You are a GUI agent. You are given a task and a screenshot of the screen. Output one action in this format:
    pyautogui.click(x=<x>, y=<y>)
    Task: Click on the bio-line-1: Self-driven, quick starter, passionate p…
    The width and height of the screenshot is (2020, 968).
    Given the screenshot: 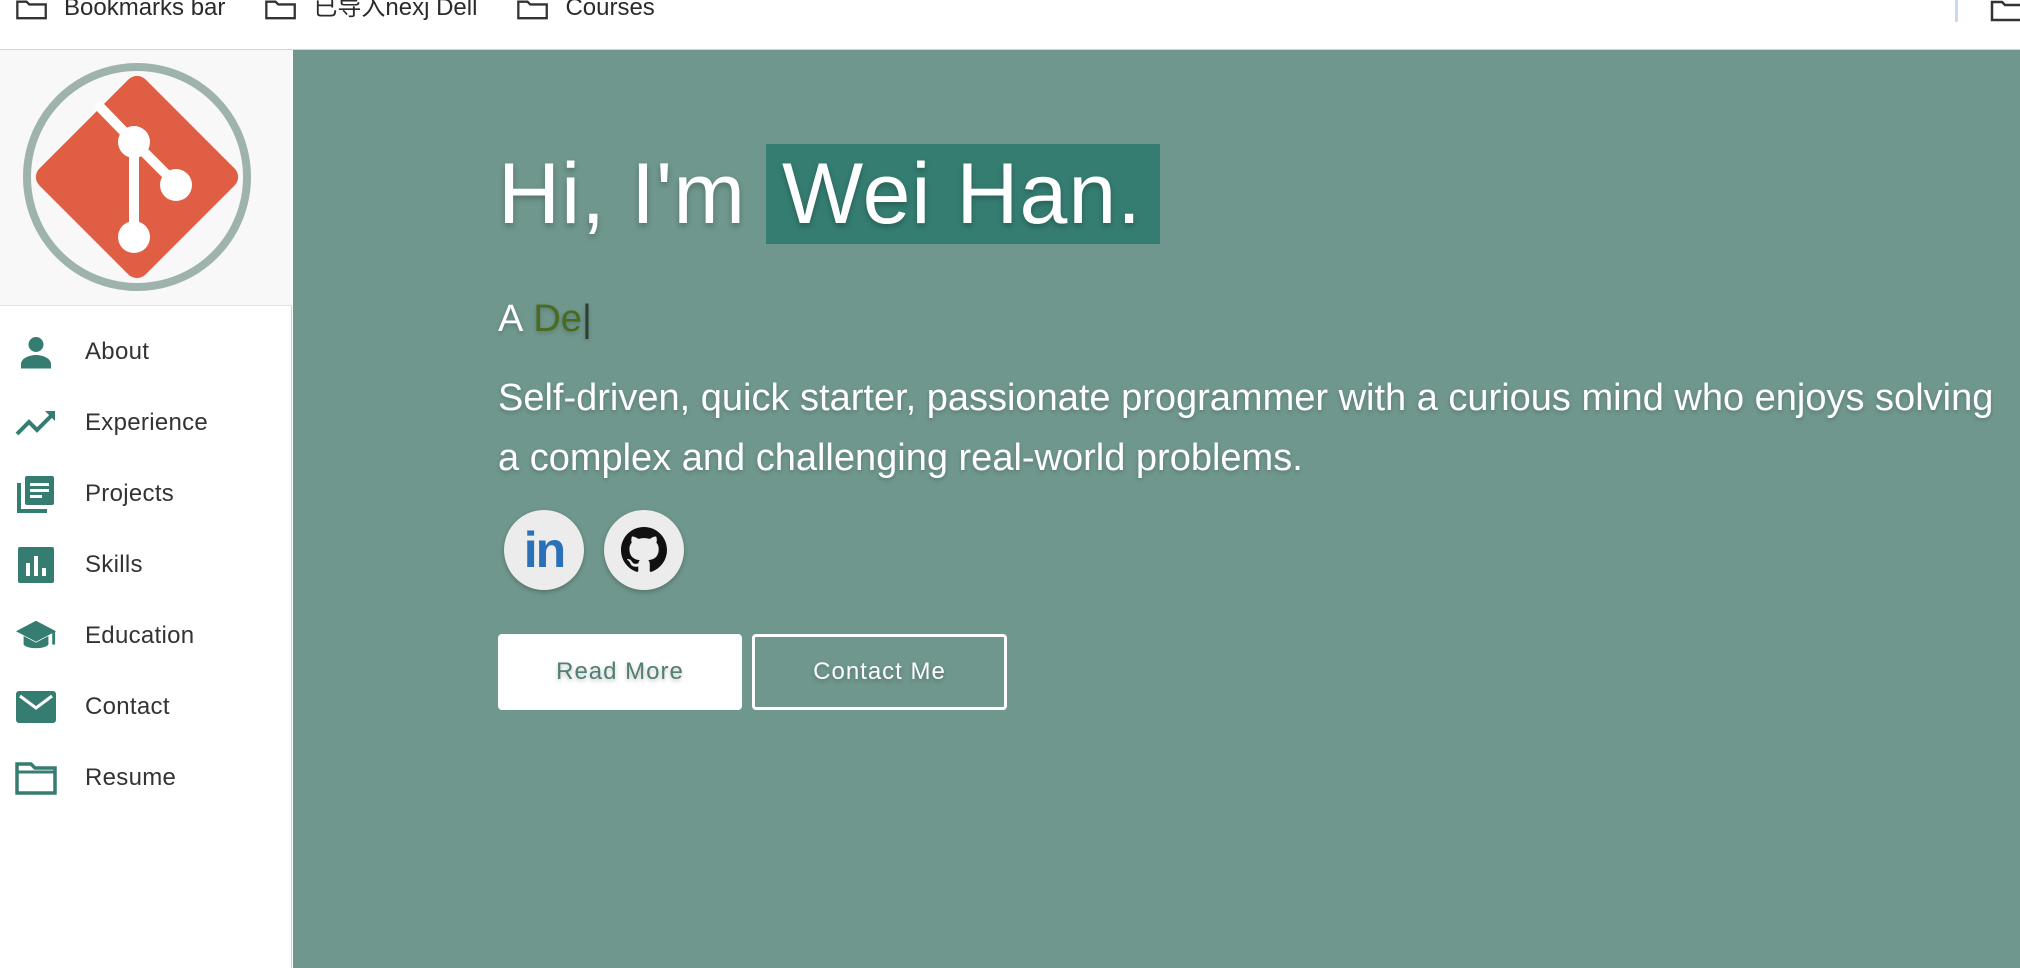 What is the action you would take?
    pyautogui.click(x=1246, y=398)
    